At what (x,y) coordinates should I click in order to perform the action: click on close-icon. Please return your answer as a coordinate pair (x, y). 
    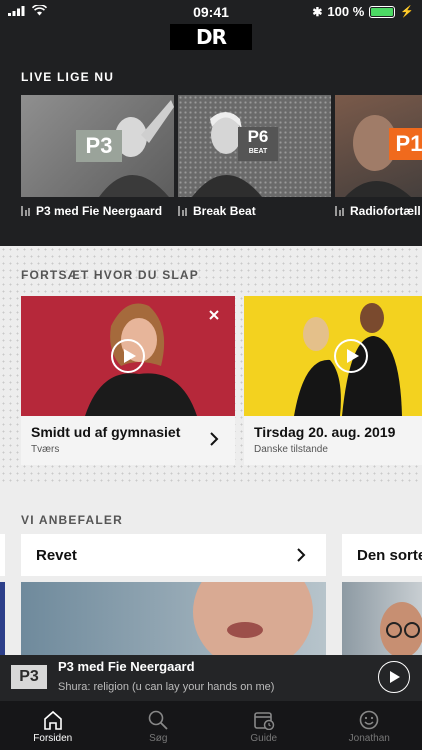
    Looking at the image, I should click on (214, 315).